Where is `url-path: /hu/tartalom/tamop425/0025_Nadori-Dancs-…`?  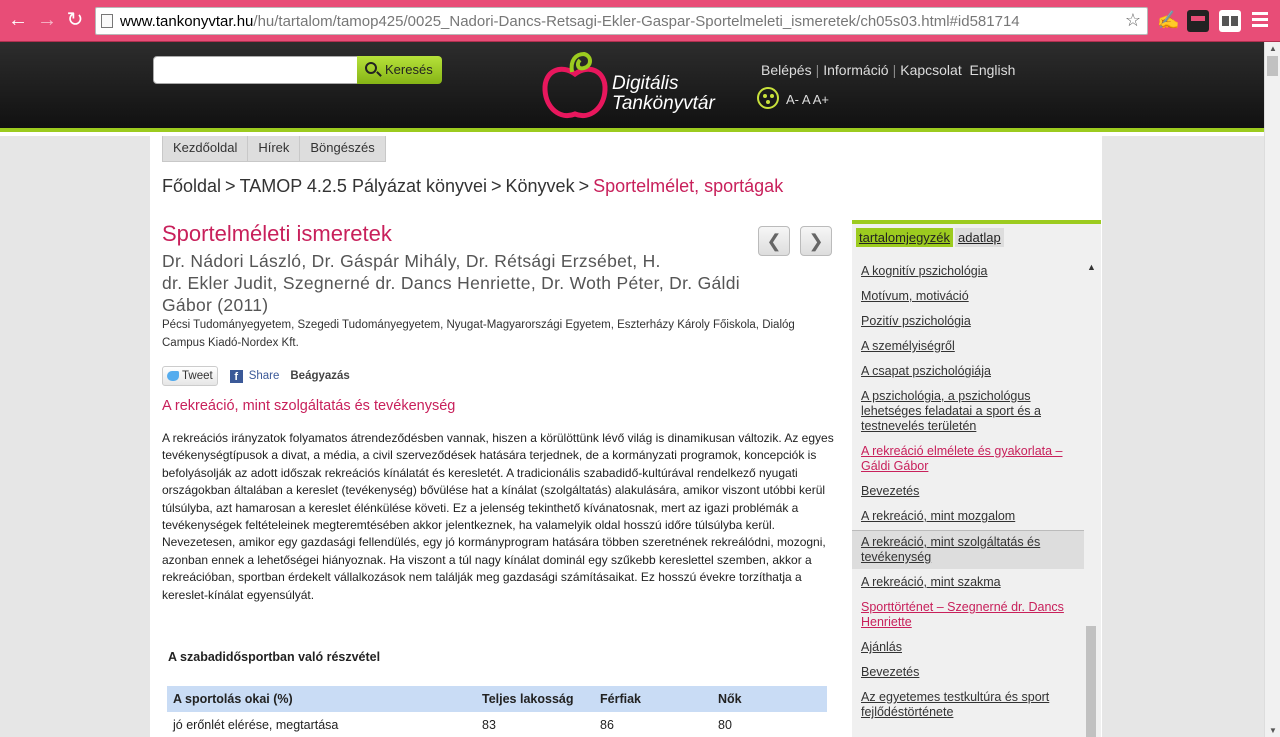 url-path: /hu/tartalom/tamop425/0025_Nadori-Dancs-… is located at coordinates (636, 21).